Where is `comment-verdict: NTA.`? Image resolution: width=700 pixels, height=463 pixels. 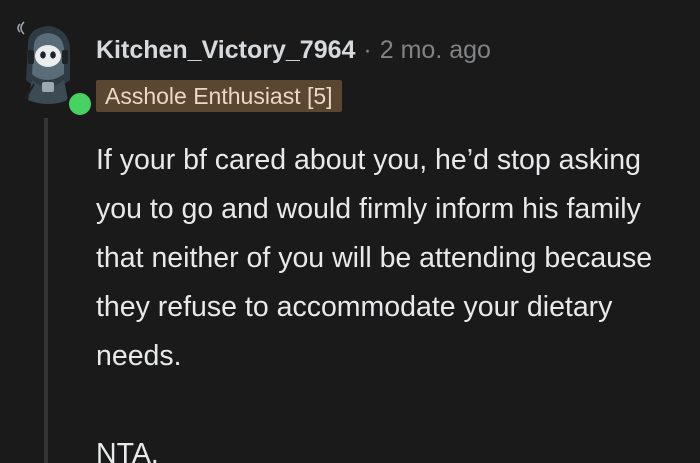 comment-verdict: NTA. is located at coordinates (127, 450).